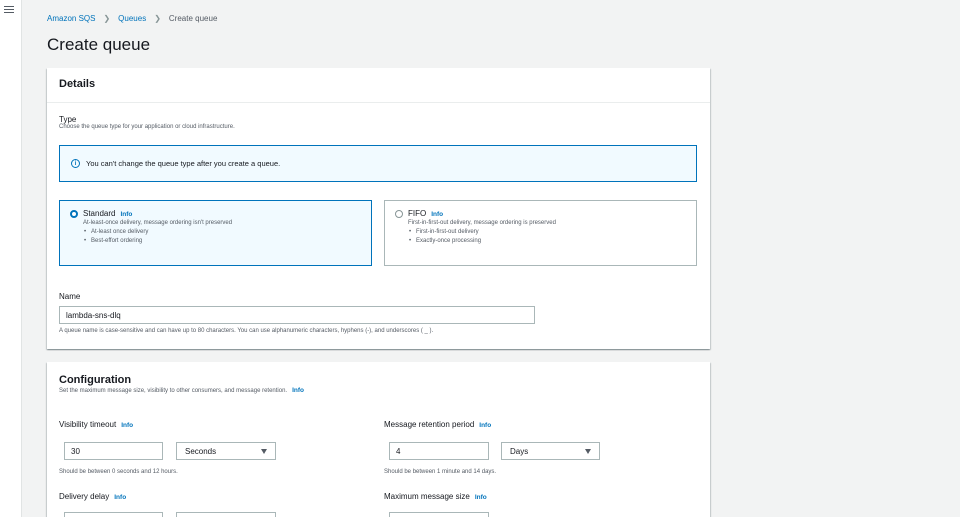  What do you see at coordinates (437, 214) in the screenshot?
I see `fifo-info-link: Info` at bounding box center [437, 214].